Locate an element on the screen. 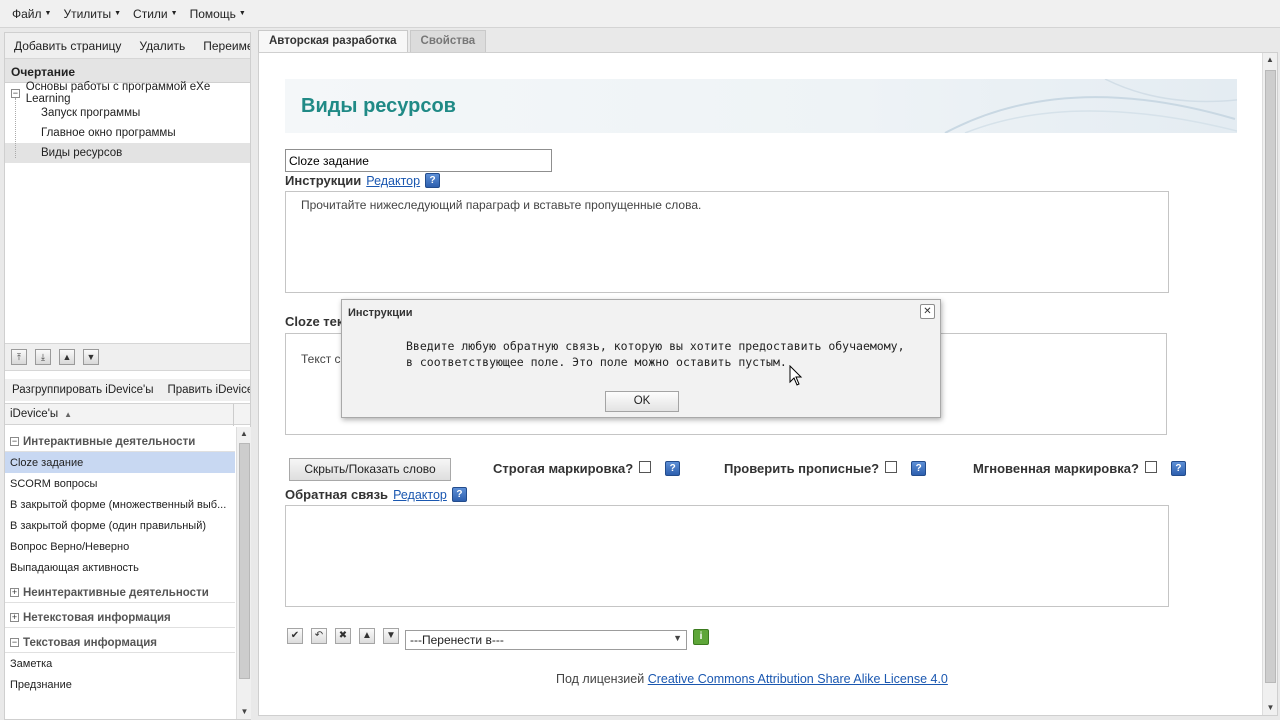 This screenshot has width=1280, height=720. check-caps-checkbox is located at coordinates (891, 466).